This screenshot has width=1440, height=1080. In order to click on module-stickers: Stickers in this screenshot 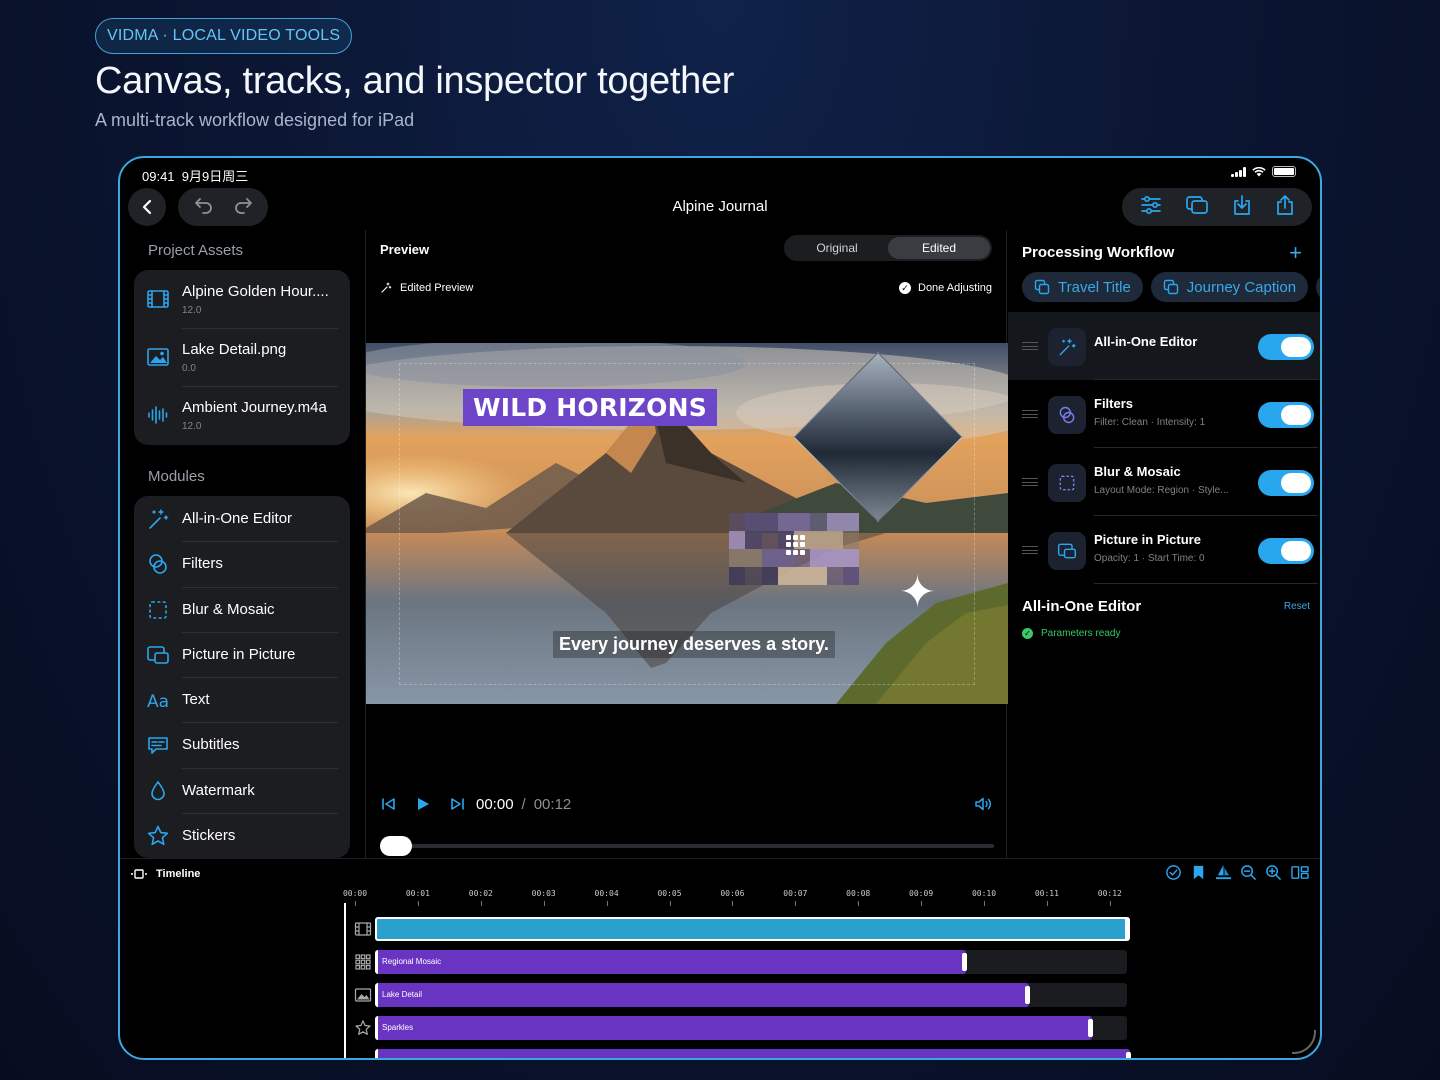, I will do `click(242, 835)`.